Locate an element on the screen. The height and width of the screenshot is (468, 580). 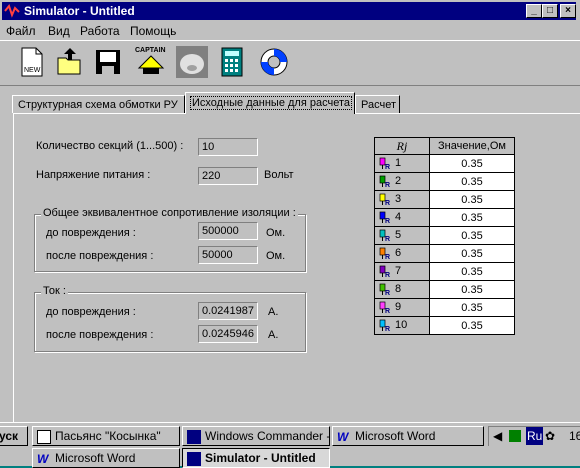
voltage-field: 220 is located at coordinates (228, 176).